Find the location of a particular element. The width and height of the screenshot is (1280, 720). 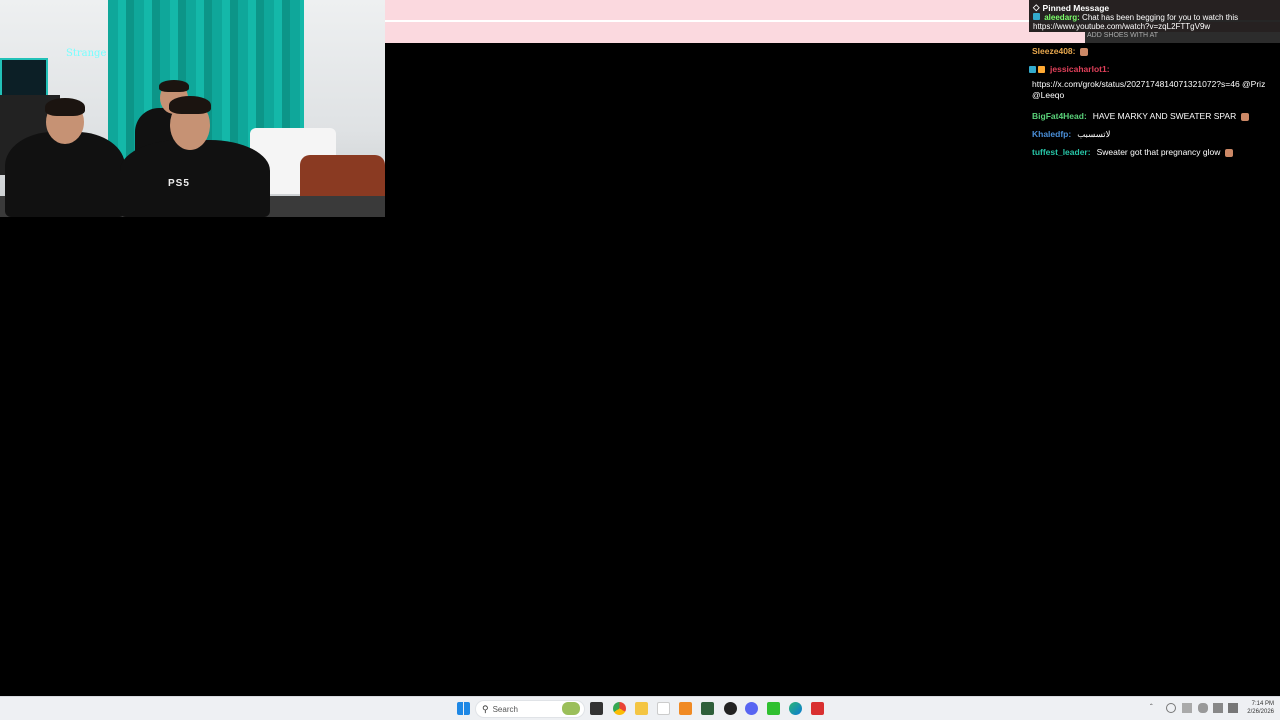

chat-username: jessicaharlot1: is located at coordinates (1080, 69).